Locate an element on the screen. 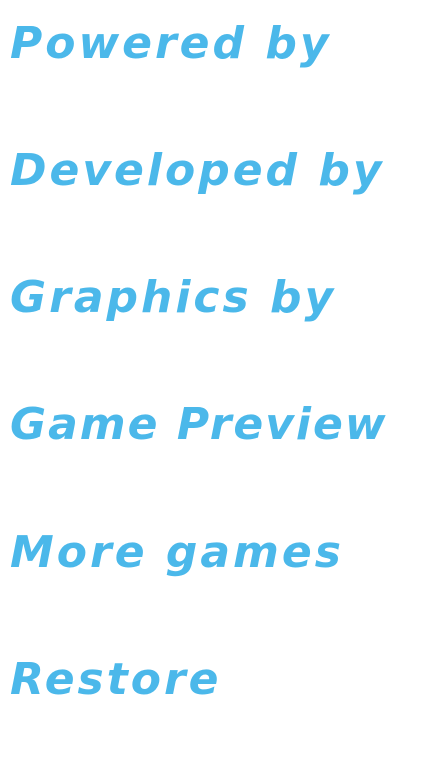 The width and height of the screenshot is (430, 774). developed-by-button: Developed by is located at coordinates (197, 171).